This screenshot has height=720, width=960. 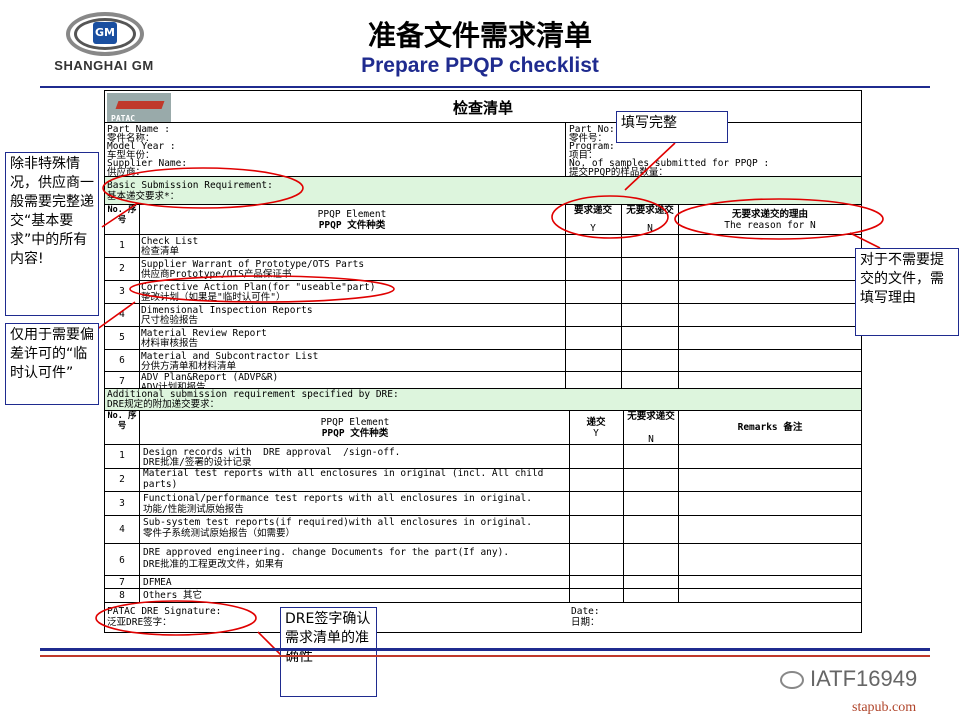 I want to click on watermark-text: IATF16949, so click(x=864, y=678).